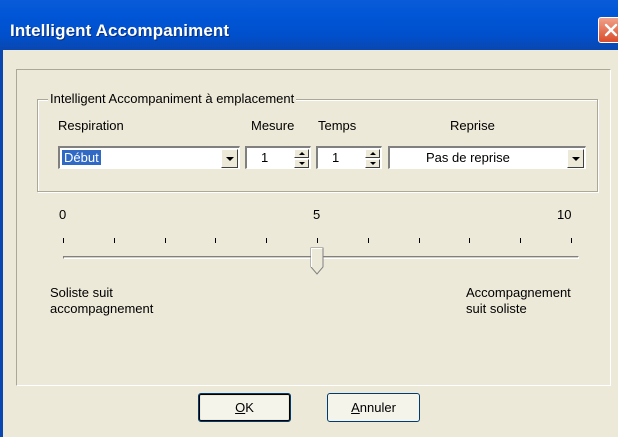 This screenshot has width=618, height=437. I want to click on respiration-dropdown-button, so click(229, 158).